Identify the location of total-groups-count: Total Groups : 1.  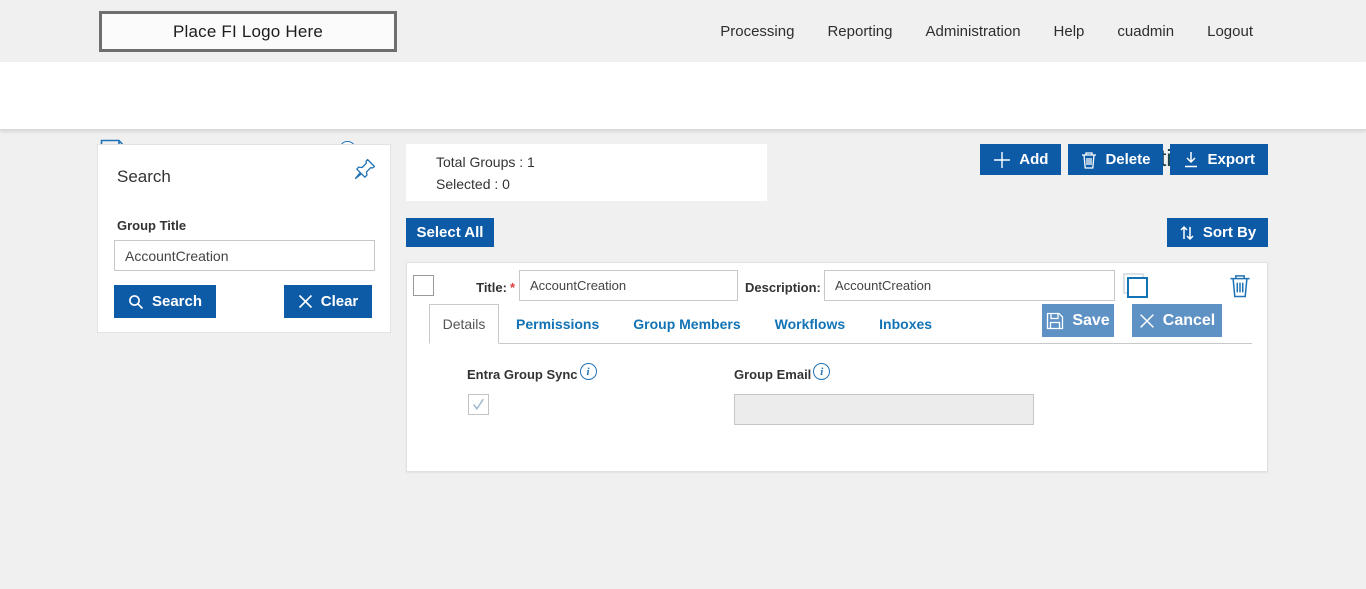
(485, 161).